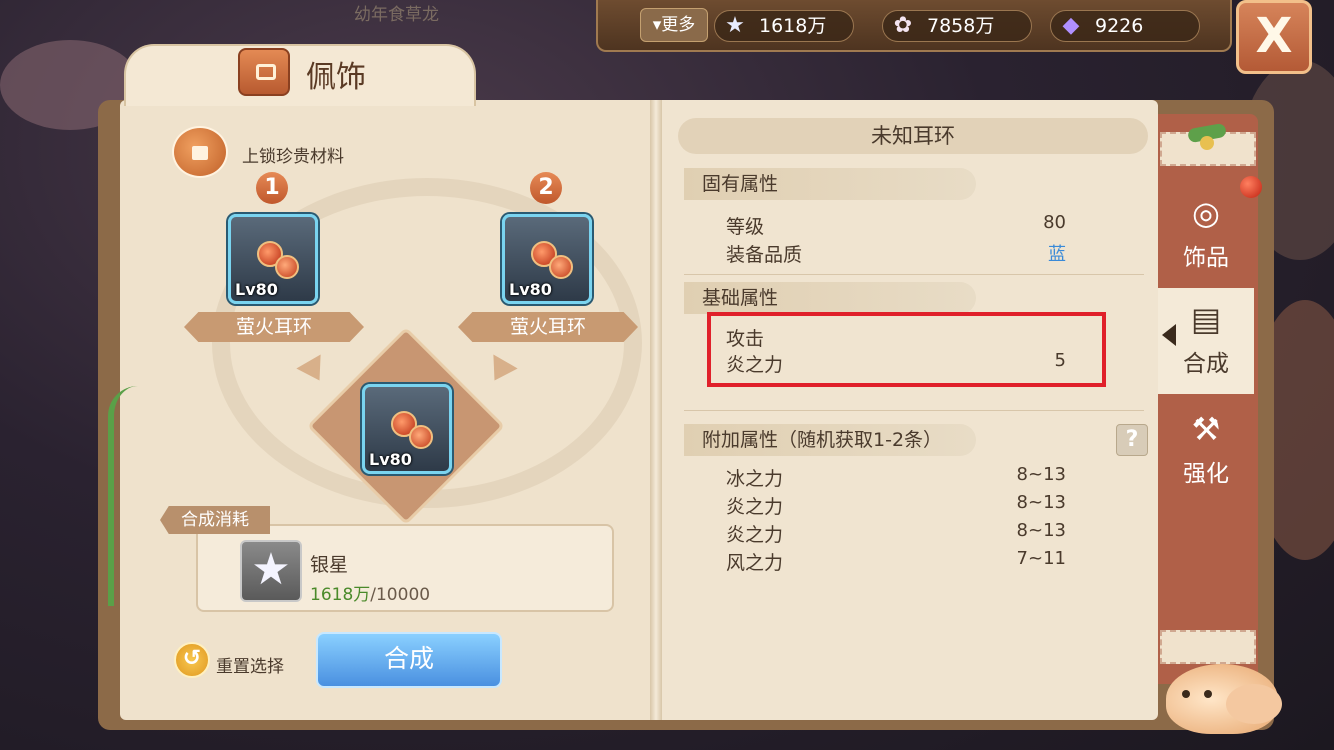 The image size is (1334, 750). I want to click on tab-accessory: ◎ 饰品, so click(1206, 235).